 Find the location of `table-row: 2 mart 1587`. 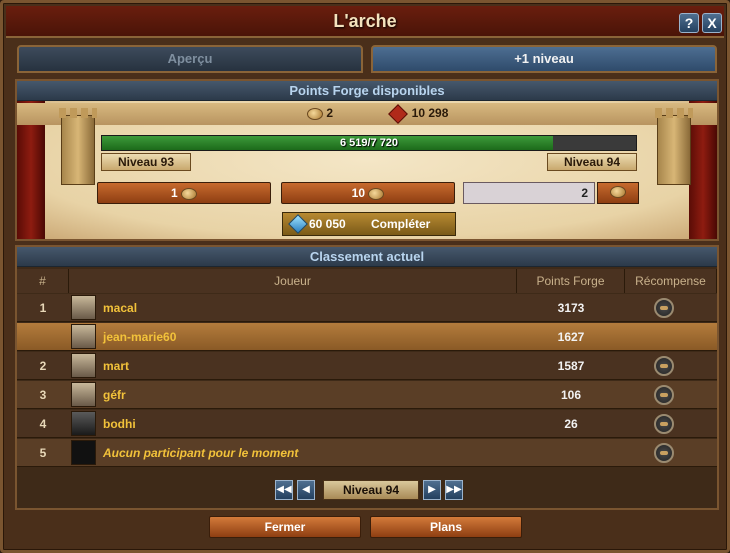

table-row: 2 mart 1587 is located at coordinates (367, 366).